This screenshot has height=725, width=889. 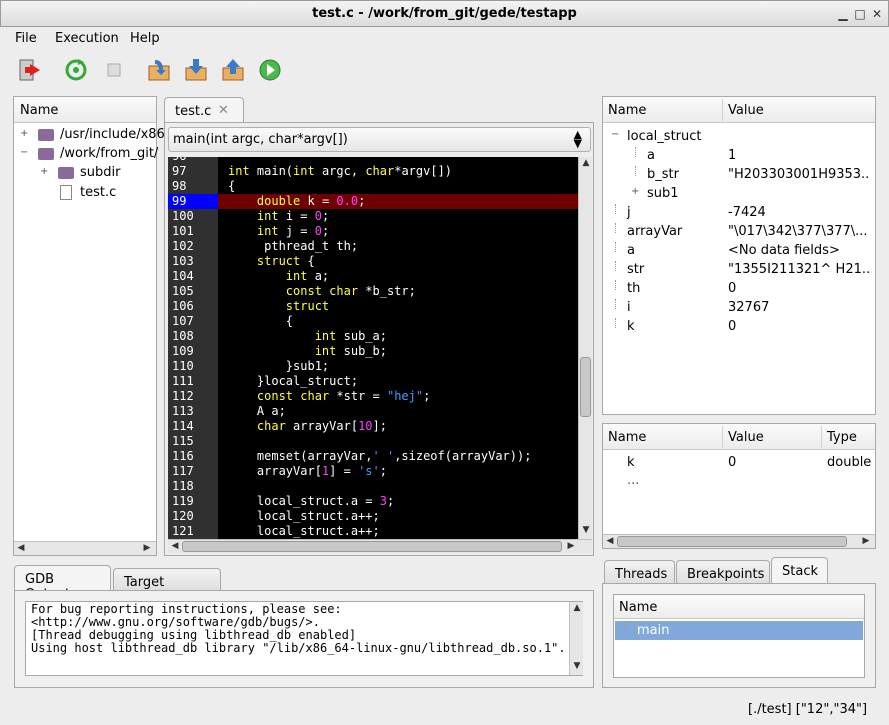 What do you see at coordinates (193, 501) in the screenshot?
I see `line-number: 119` at bounding box center [193, 501].